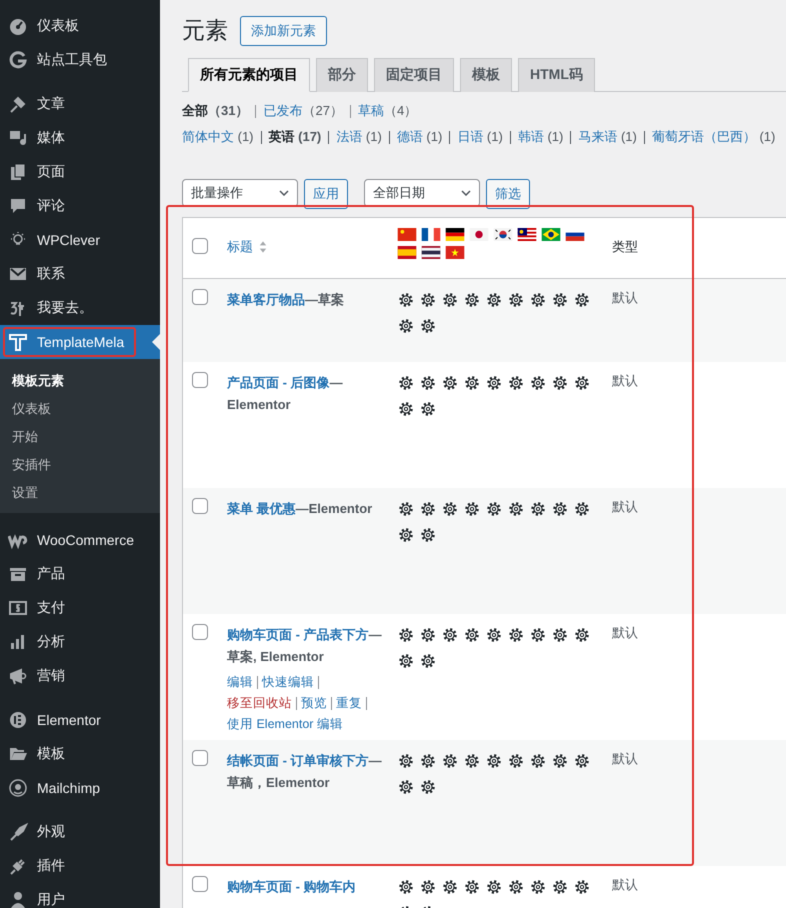 This screenshot has height=908, width=786. I want to click on element-title-link: 菜单客厅物品—草案, so click(305, 300).